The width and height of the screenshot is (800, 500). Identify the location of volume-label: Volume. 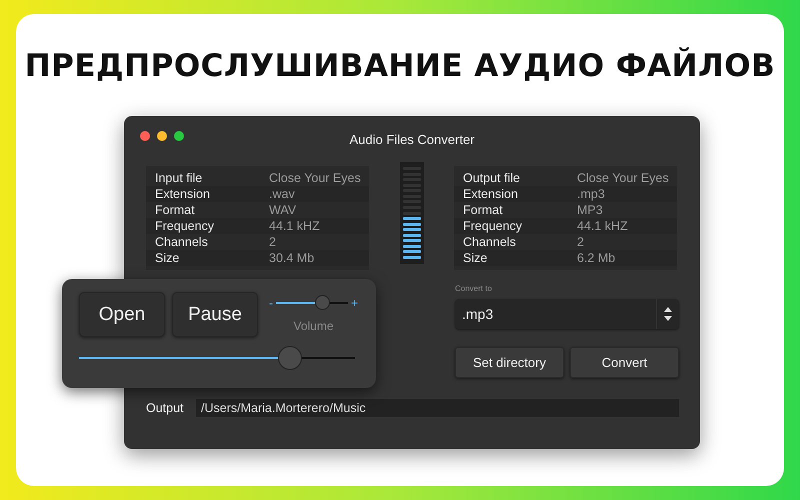
(313, 326).